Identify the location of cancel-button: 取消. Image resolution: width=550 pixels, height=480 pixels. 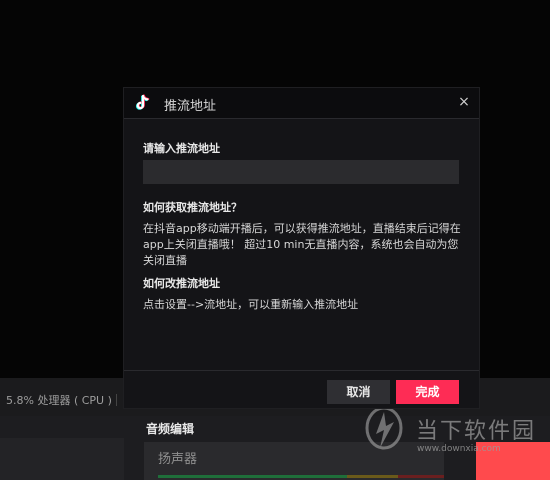
(358, 392).